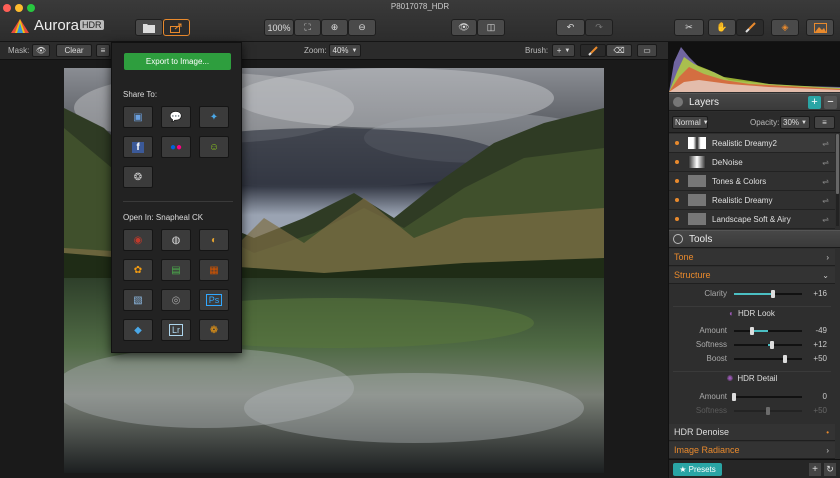 The image size is (840, 478). What do you see at coordinates (149, 27) in the screenshot?
I see `open-file-button` at bounding box center [149, 27].